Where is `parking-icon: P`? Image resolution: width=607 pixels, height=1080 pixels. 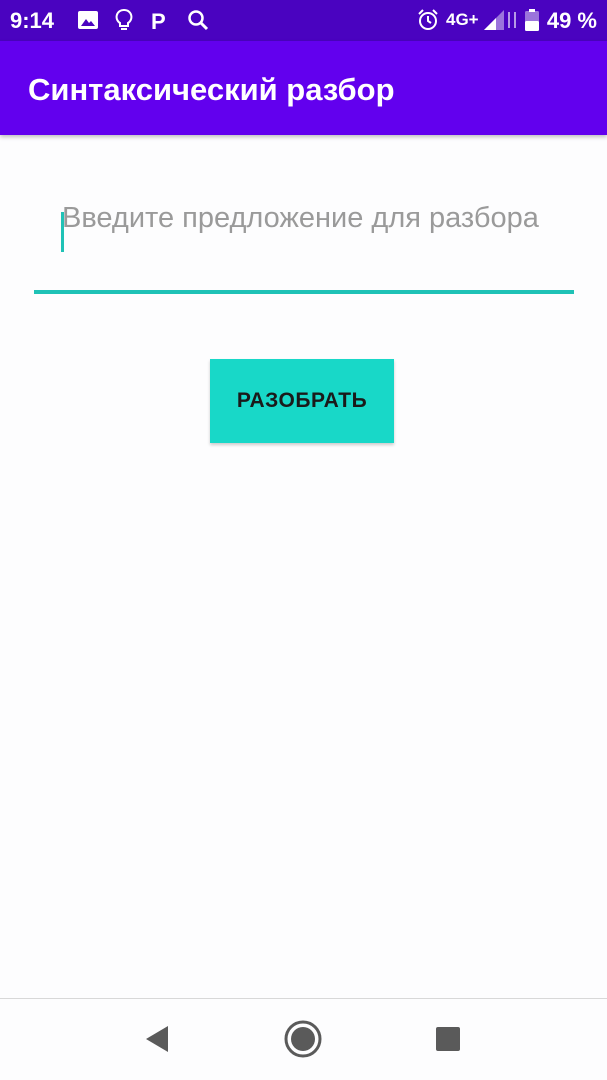
parking-icon: P is located at coordinates (160, 21).